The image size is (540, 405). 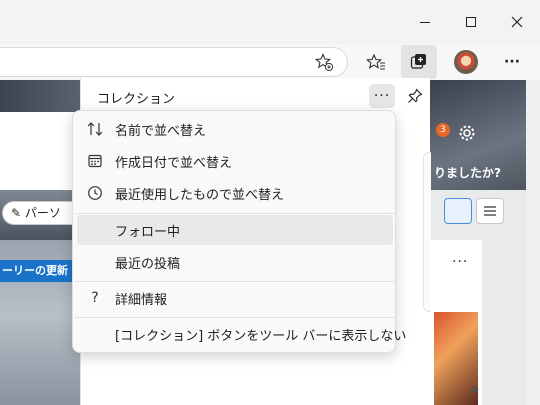 I want to click on personalize-button: ✎ パーソ, so click(x=41, y=213).